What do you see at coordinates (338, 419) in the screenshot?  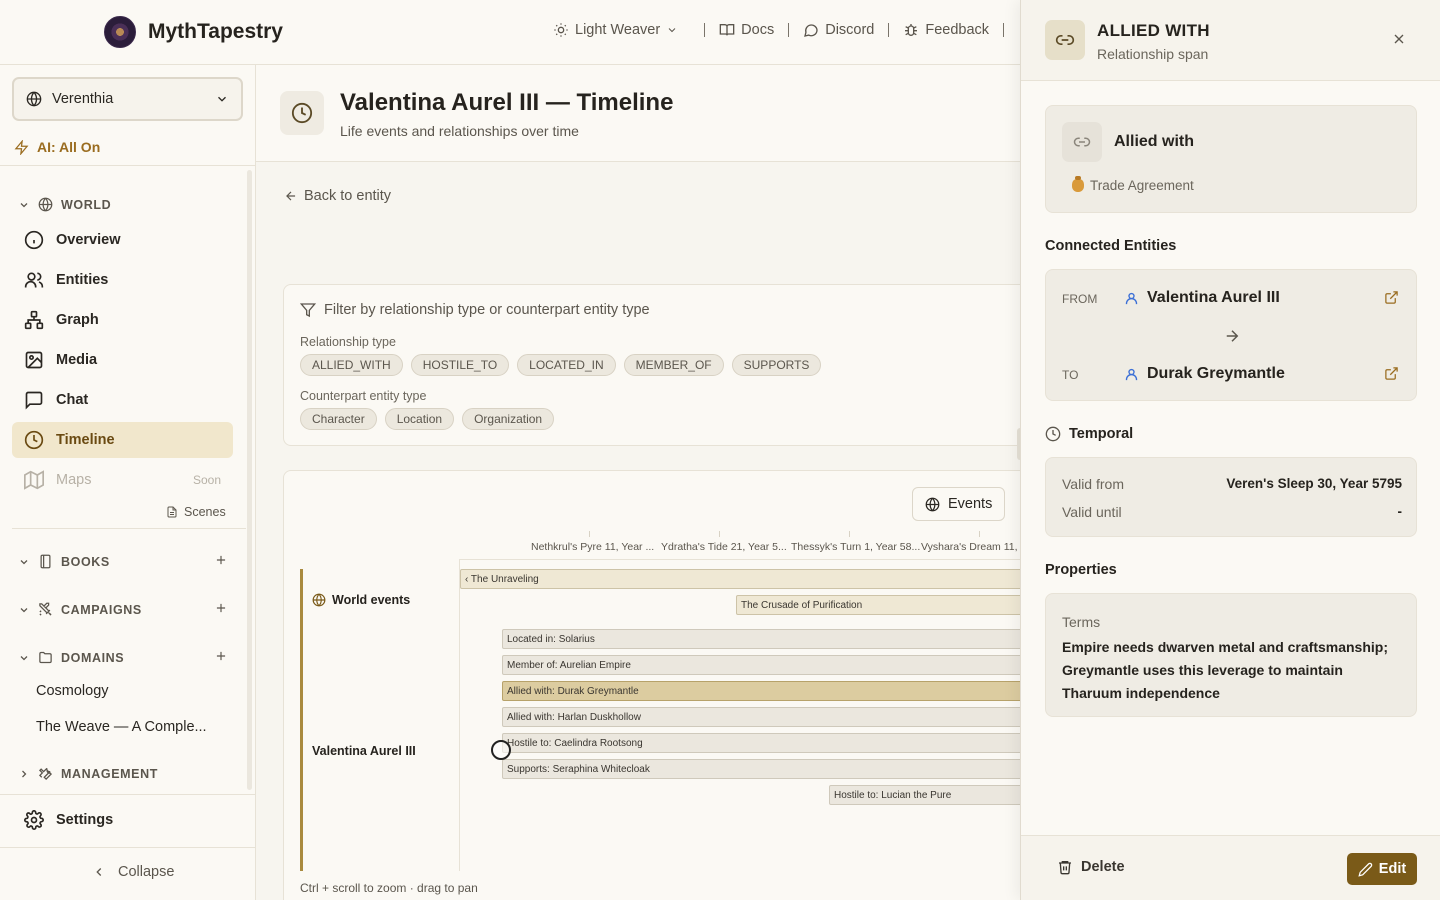 I see `chip-character: Character` at bounding box center [338, 419].